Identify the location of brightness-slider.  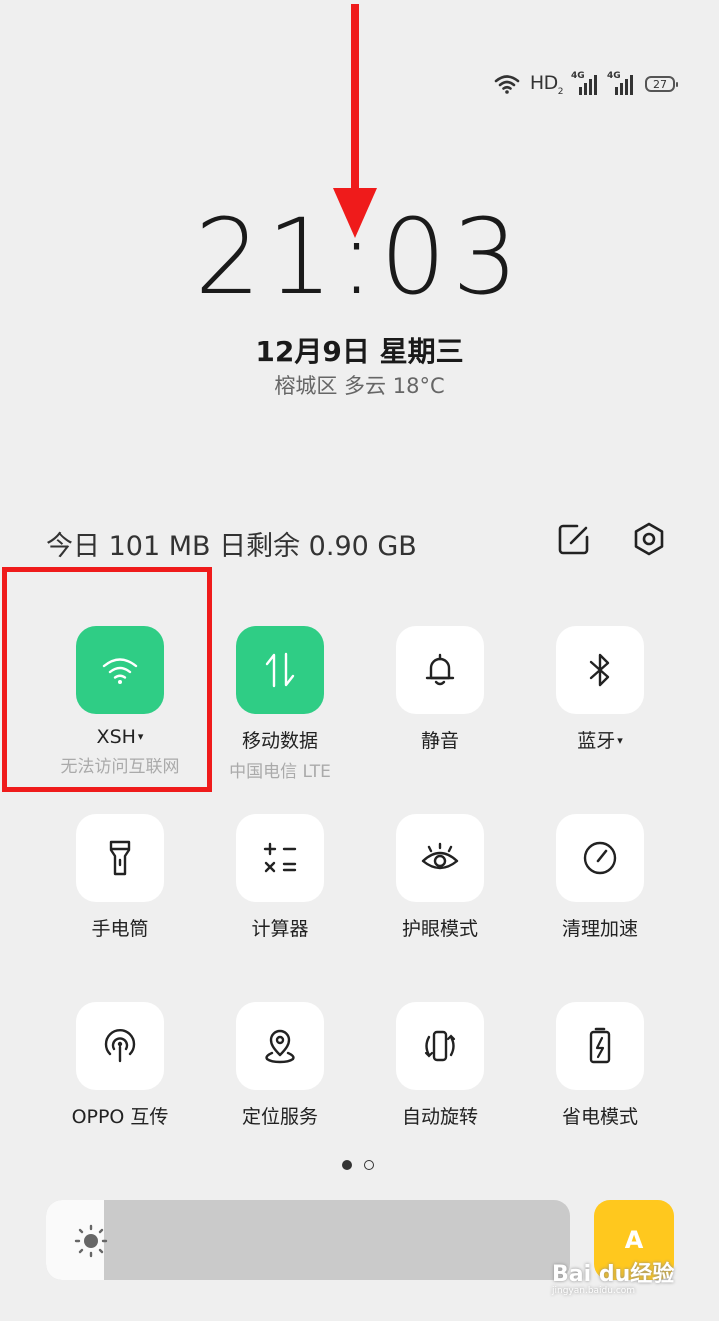
(308, 1240).